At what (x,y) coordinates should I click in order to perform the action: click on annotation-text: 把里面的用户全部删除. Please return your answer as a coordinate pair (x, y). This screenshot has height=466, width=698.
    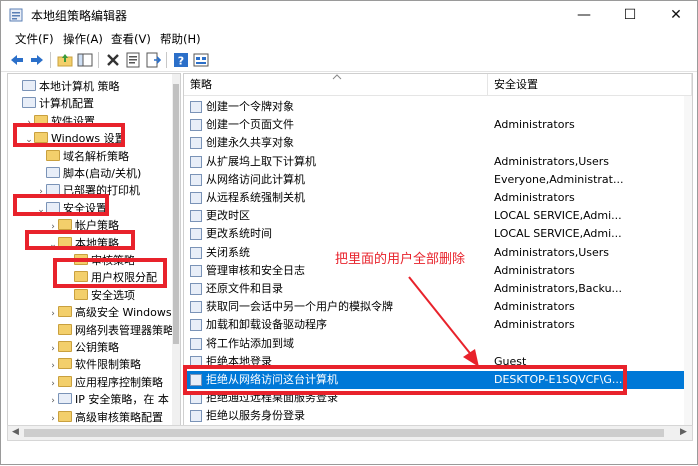
    Looking at the image, I should click on (400, 259).